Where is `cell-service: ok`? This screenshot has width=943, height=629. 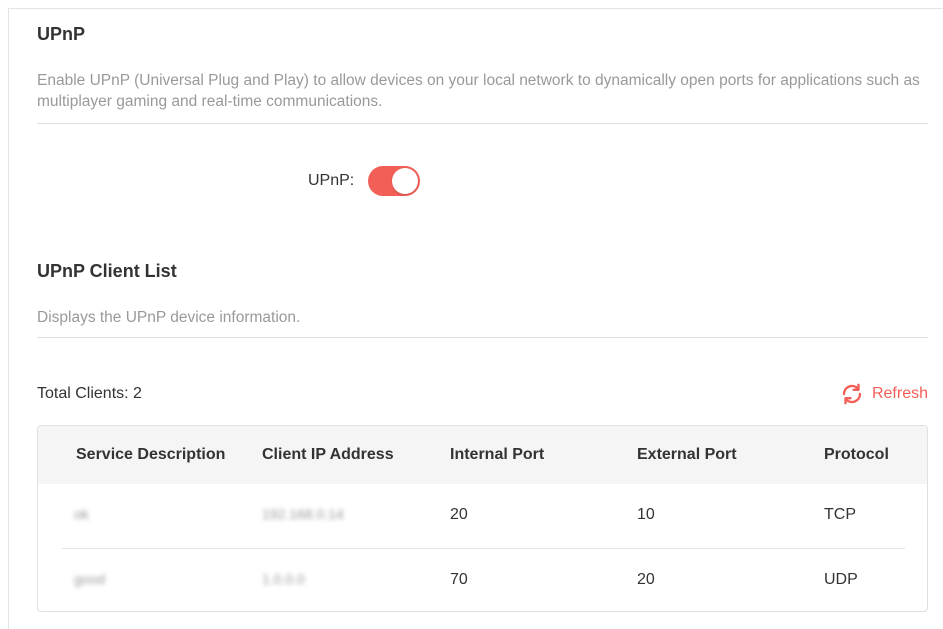
cell-service: ok is located at coordinates (81, 514).